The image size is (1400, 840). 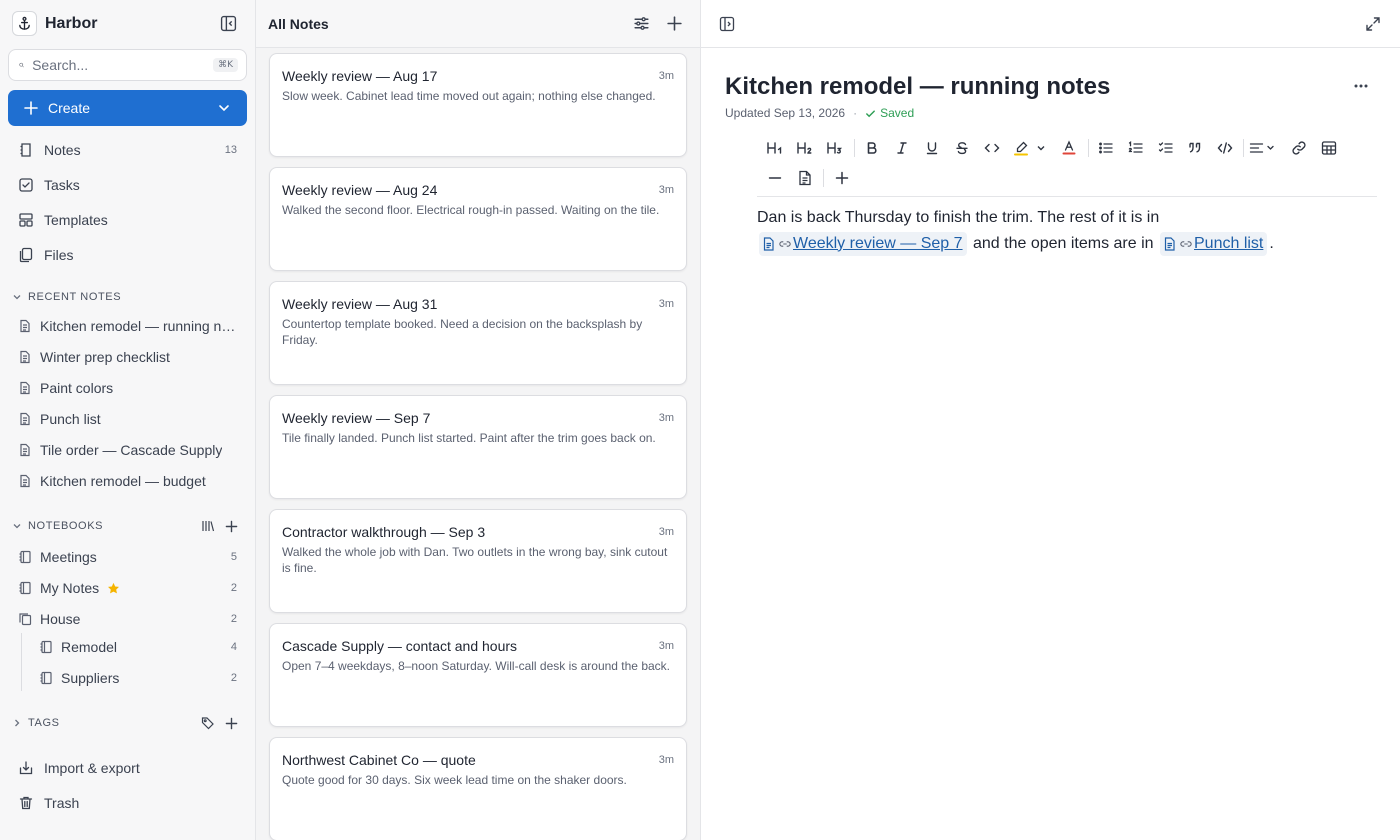 I want to click on plus-icon, so click(x=842, y=178).